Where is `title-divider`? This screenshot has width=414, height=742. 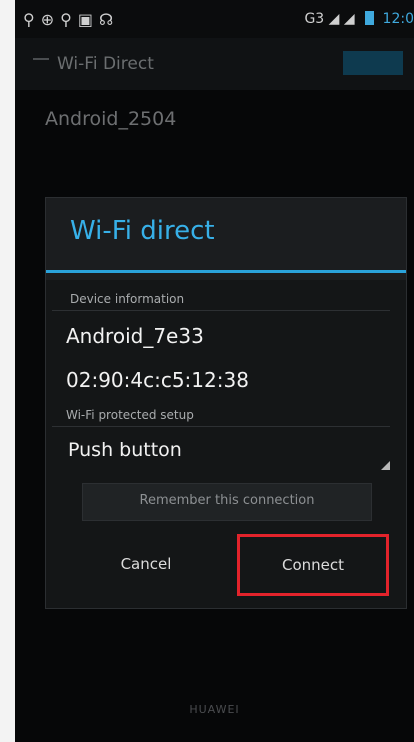
title-divider is located at coordinates (226, 271).